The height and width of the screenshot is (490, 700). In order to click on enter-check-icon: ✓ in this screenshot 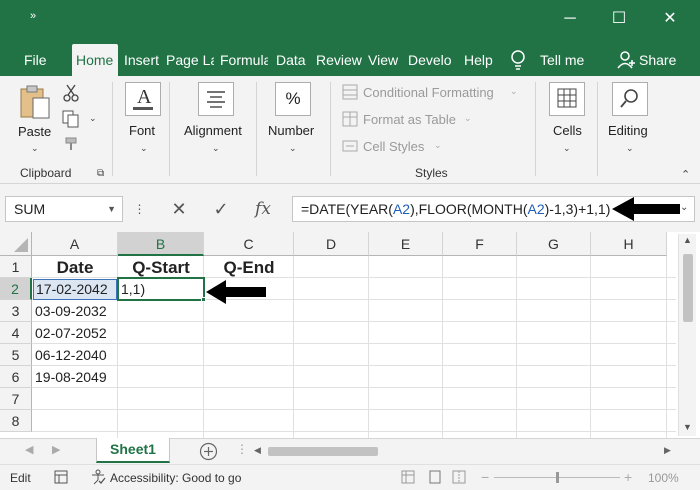, I will do `click(221, 209)`.